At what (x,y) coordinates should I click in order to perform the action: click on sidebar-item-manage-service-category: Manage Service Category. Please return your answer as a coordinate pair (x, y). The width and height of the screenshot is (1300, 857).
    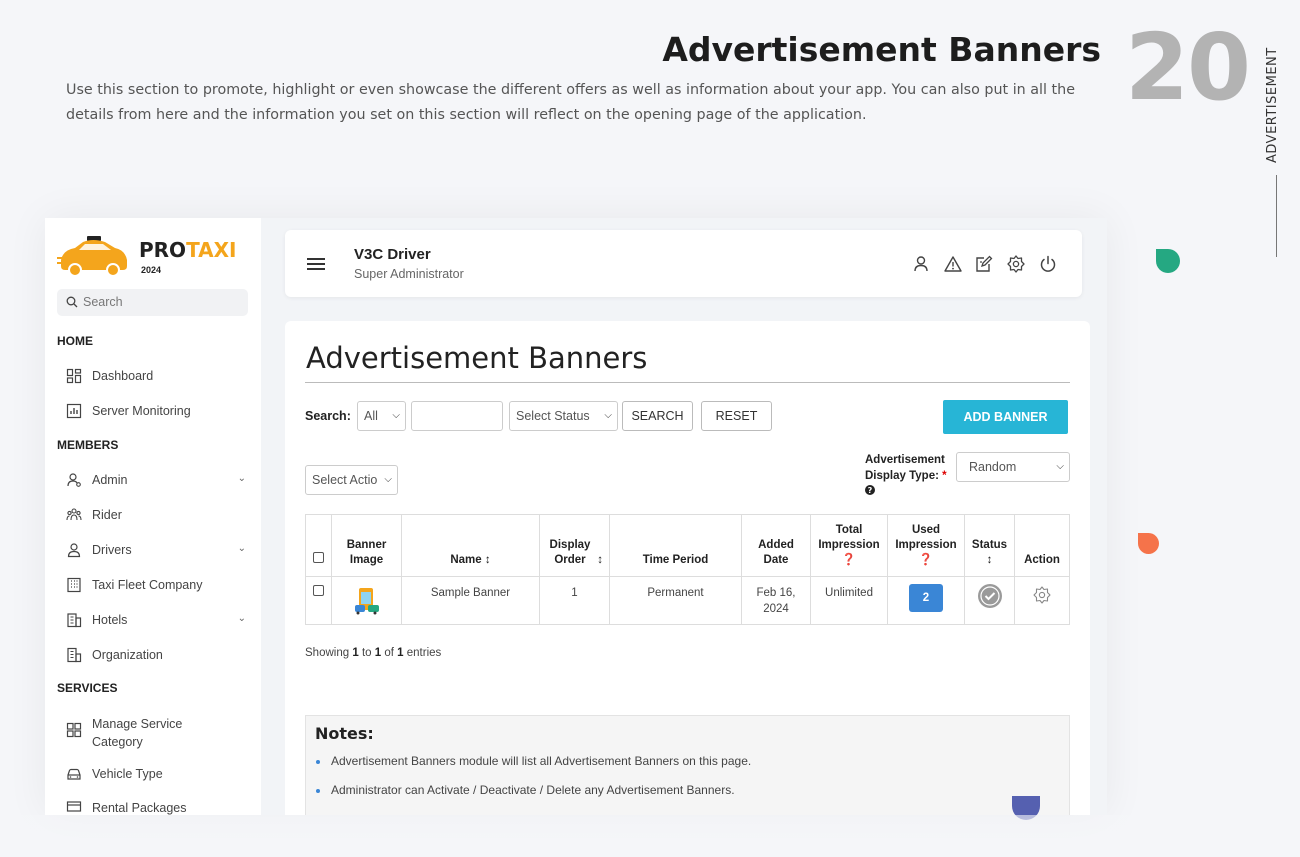
    Looking at the image, I should click on (158, 732).